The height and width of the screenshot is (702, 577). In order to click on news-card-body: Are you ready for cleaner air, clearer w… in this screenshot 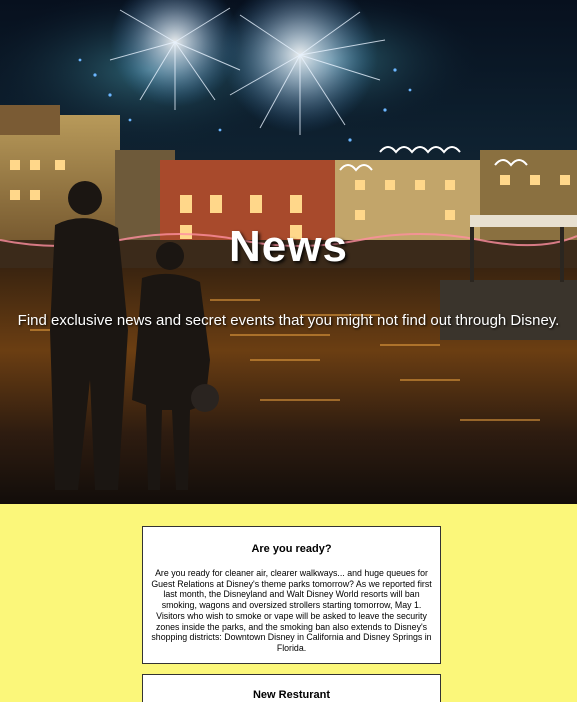, I will do `click(291, 610)`.